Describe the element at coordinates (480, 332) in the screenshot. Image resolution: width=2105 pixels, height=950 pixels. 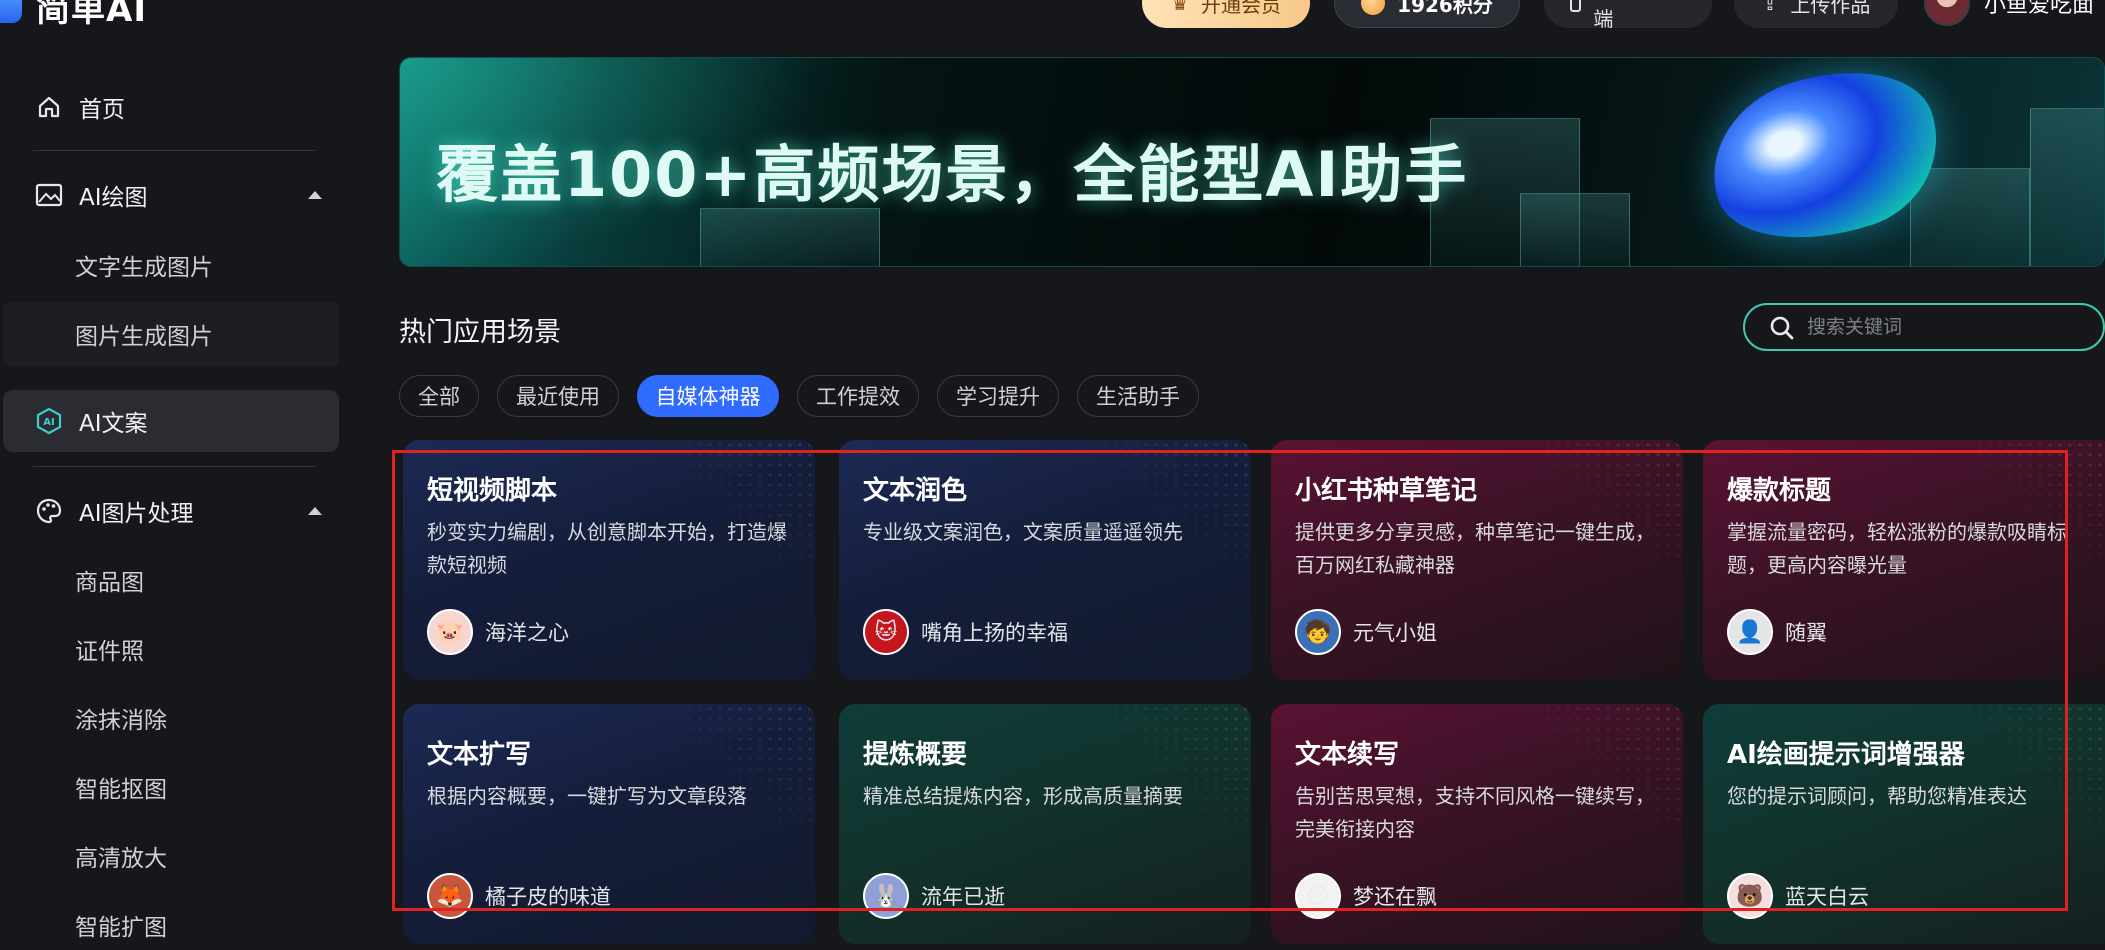
I see `section-title: 热门应用场景` at that location.